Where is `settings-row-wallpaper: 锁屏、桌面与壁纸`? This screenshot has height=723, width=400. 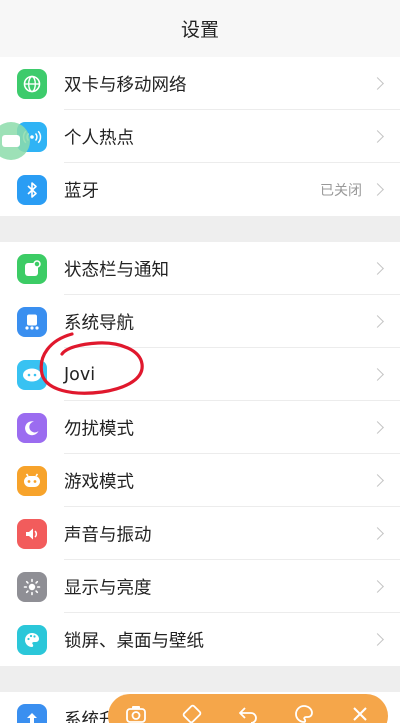 settings-row-wallpaper: 锁屏、桌面与壁纸 is located at coordinates (200, 639).